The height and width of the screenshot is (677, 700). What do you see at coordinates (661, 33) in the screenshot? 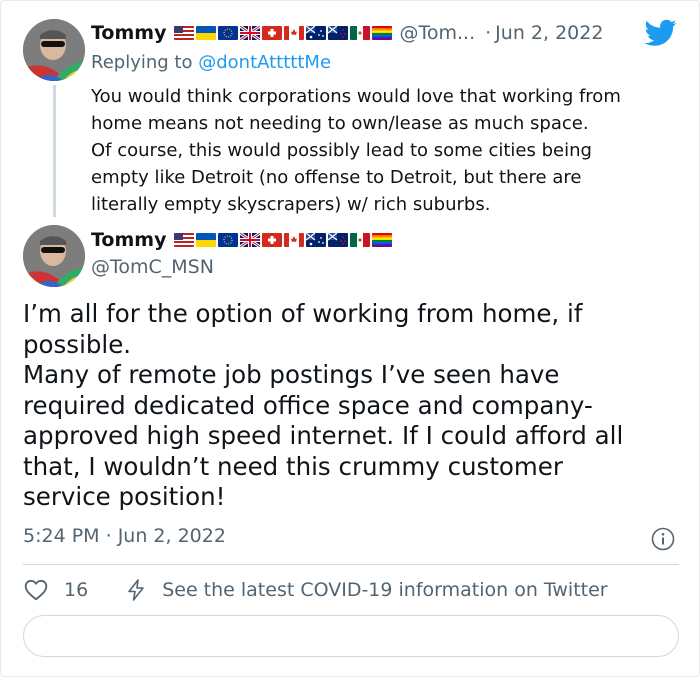
I see `twitter-bird-icon` at bounding box center [661, 33].